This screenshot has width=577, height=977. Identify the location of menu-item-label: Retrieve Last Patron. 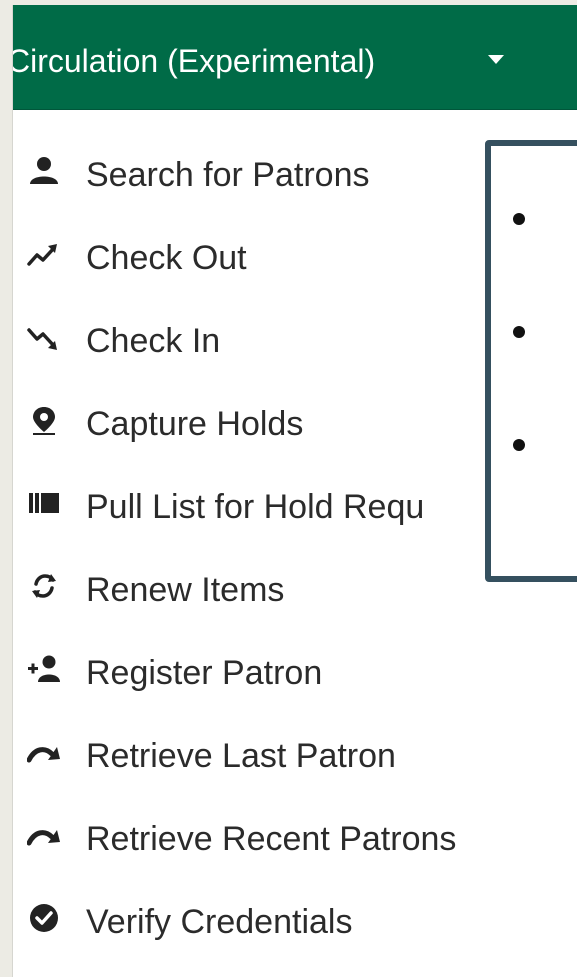
(241, 756).